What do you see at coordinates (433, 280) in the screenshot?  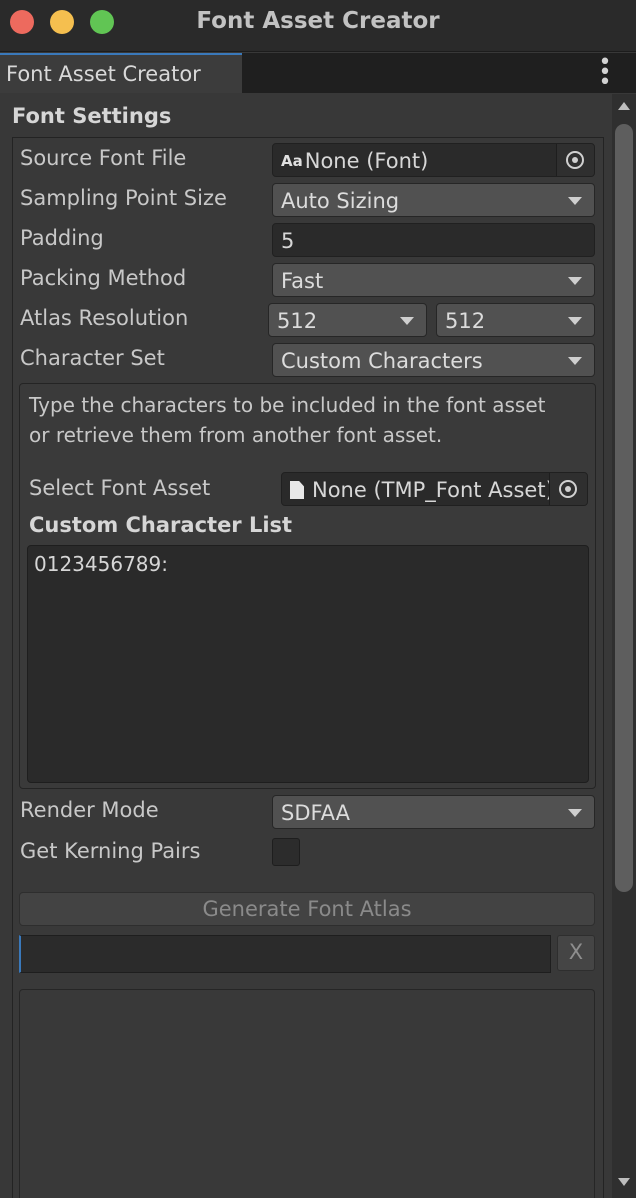 I see `packing-method-dropdown: Fast` at bounding box center [433, 280].